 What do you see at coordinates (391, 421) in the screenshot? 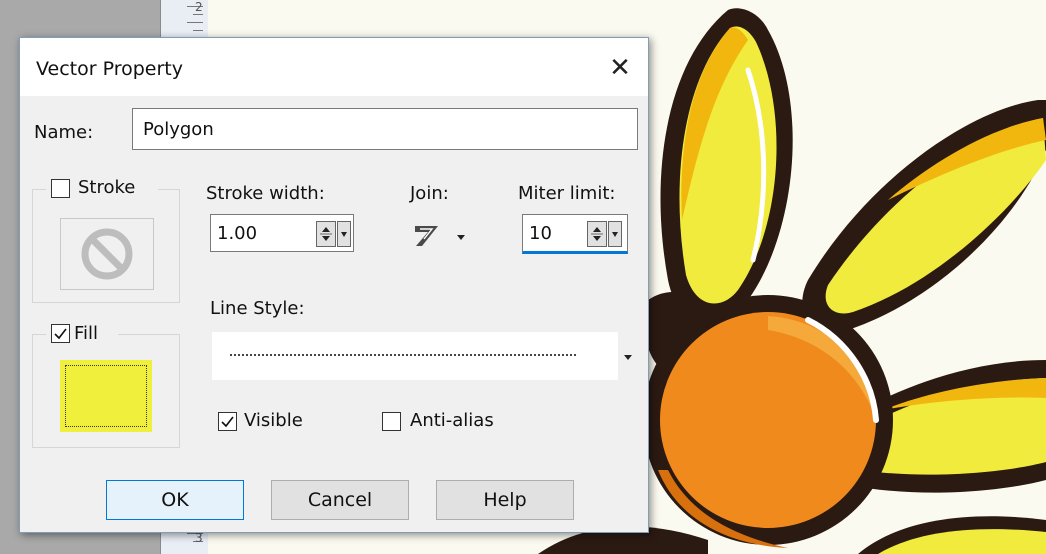
I see `anti-alias-checkbox` at bounding box center [391, 421].